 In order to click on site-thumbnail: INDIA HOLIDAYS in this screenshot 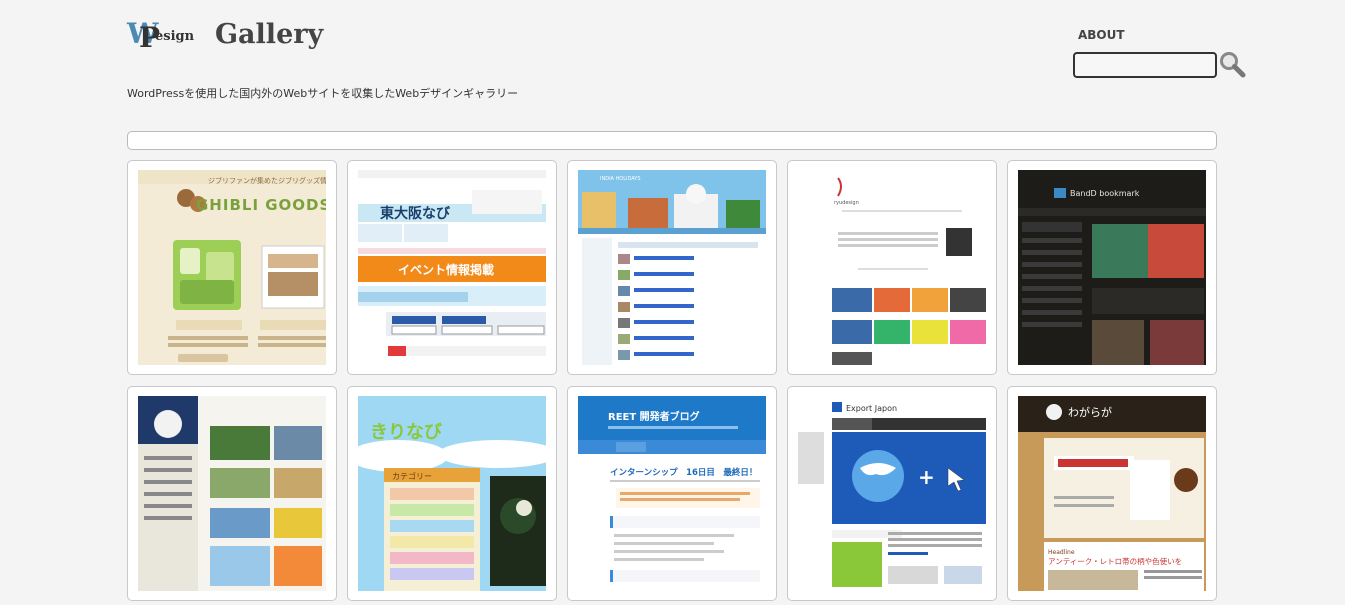, I will do `click(672, 267)`.